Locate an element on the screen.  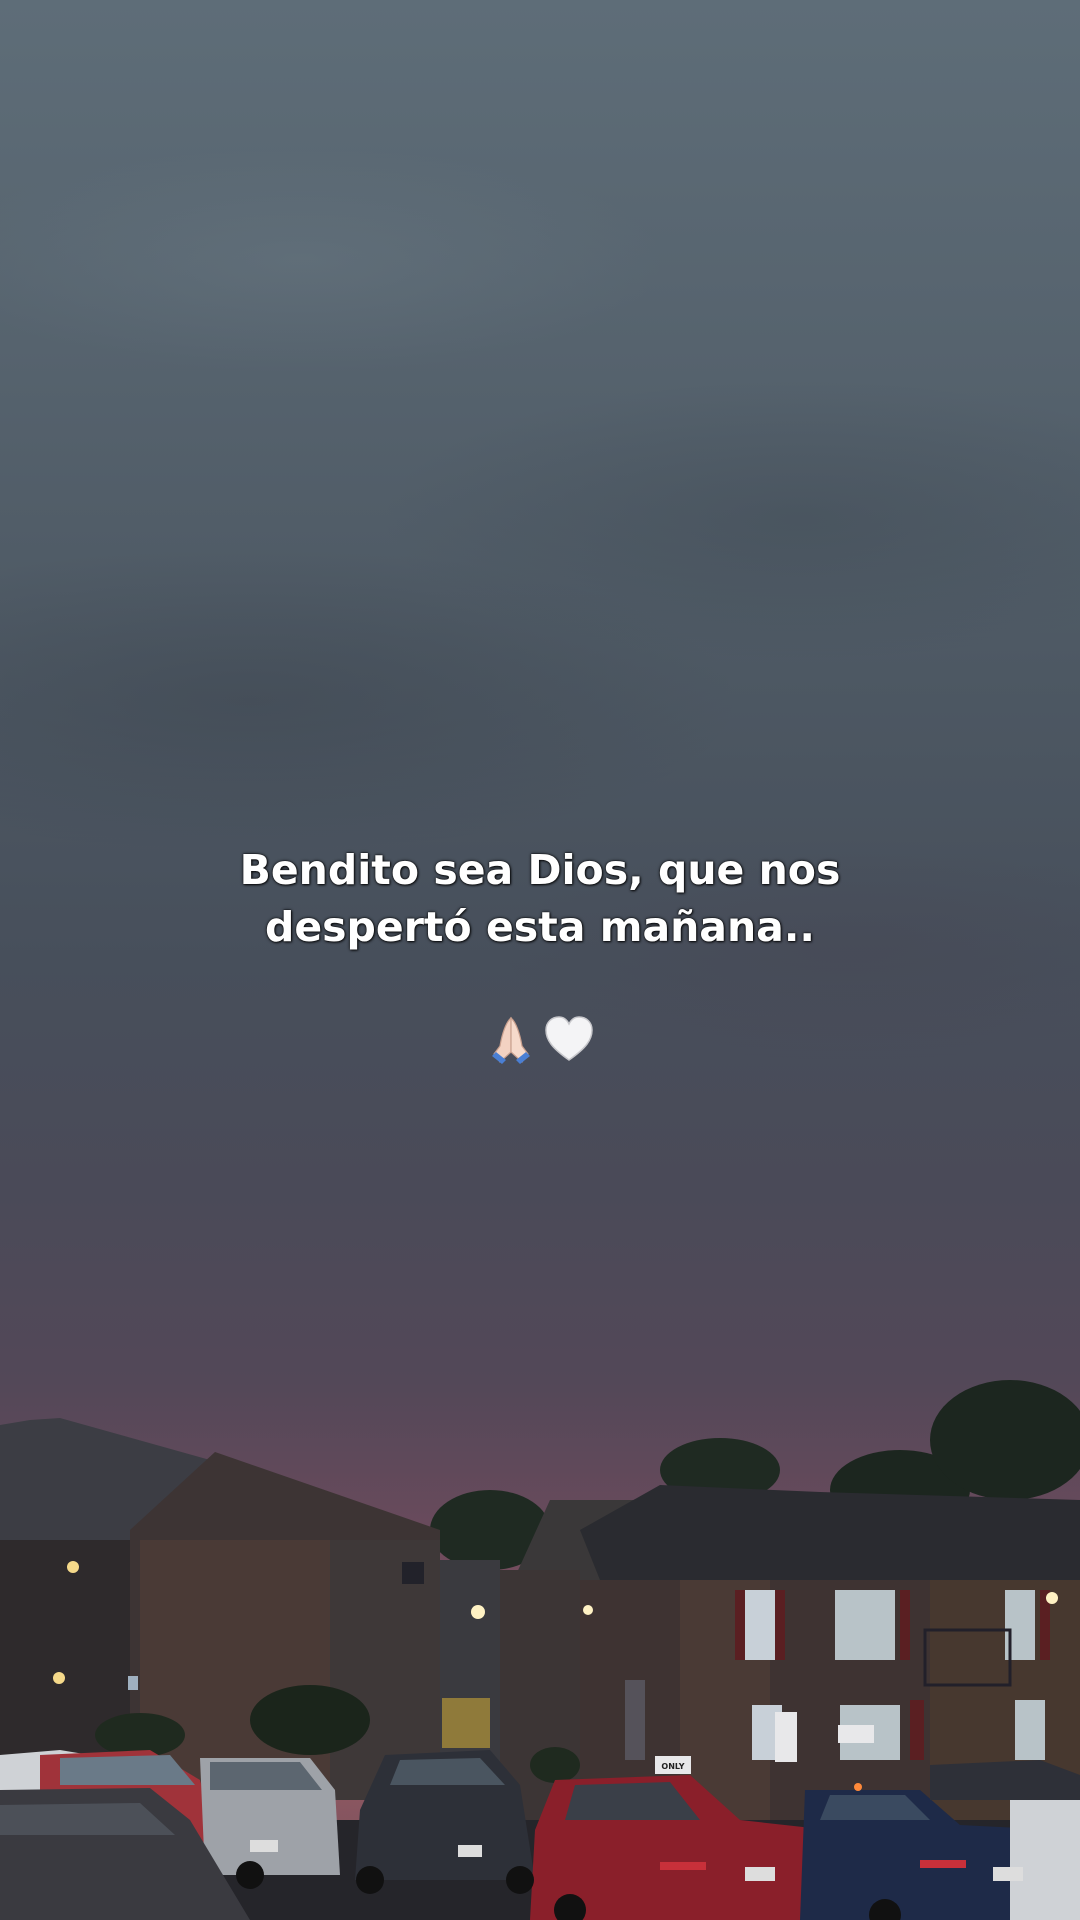
folded-hands-icon is located at coordinates (511, 1039).